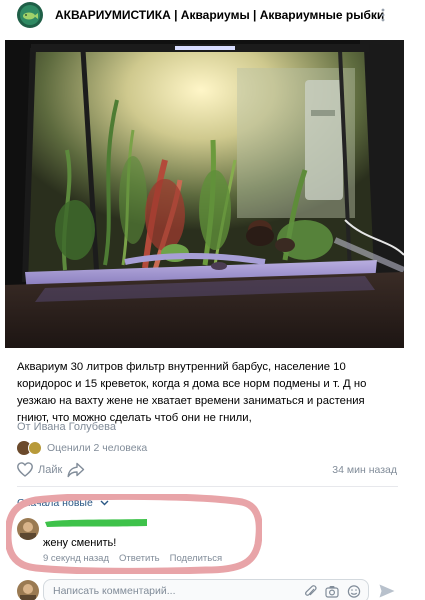 This screenshot has width=425, height=600. Describe the element at coordinates (206, 589) in the screenshot. I see `comment-input` at that location.